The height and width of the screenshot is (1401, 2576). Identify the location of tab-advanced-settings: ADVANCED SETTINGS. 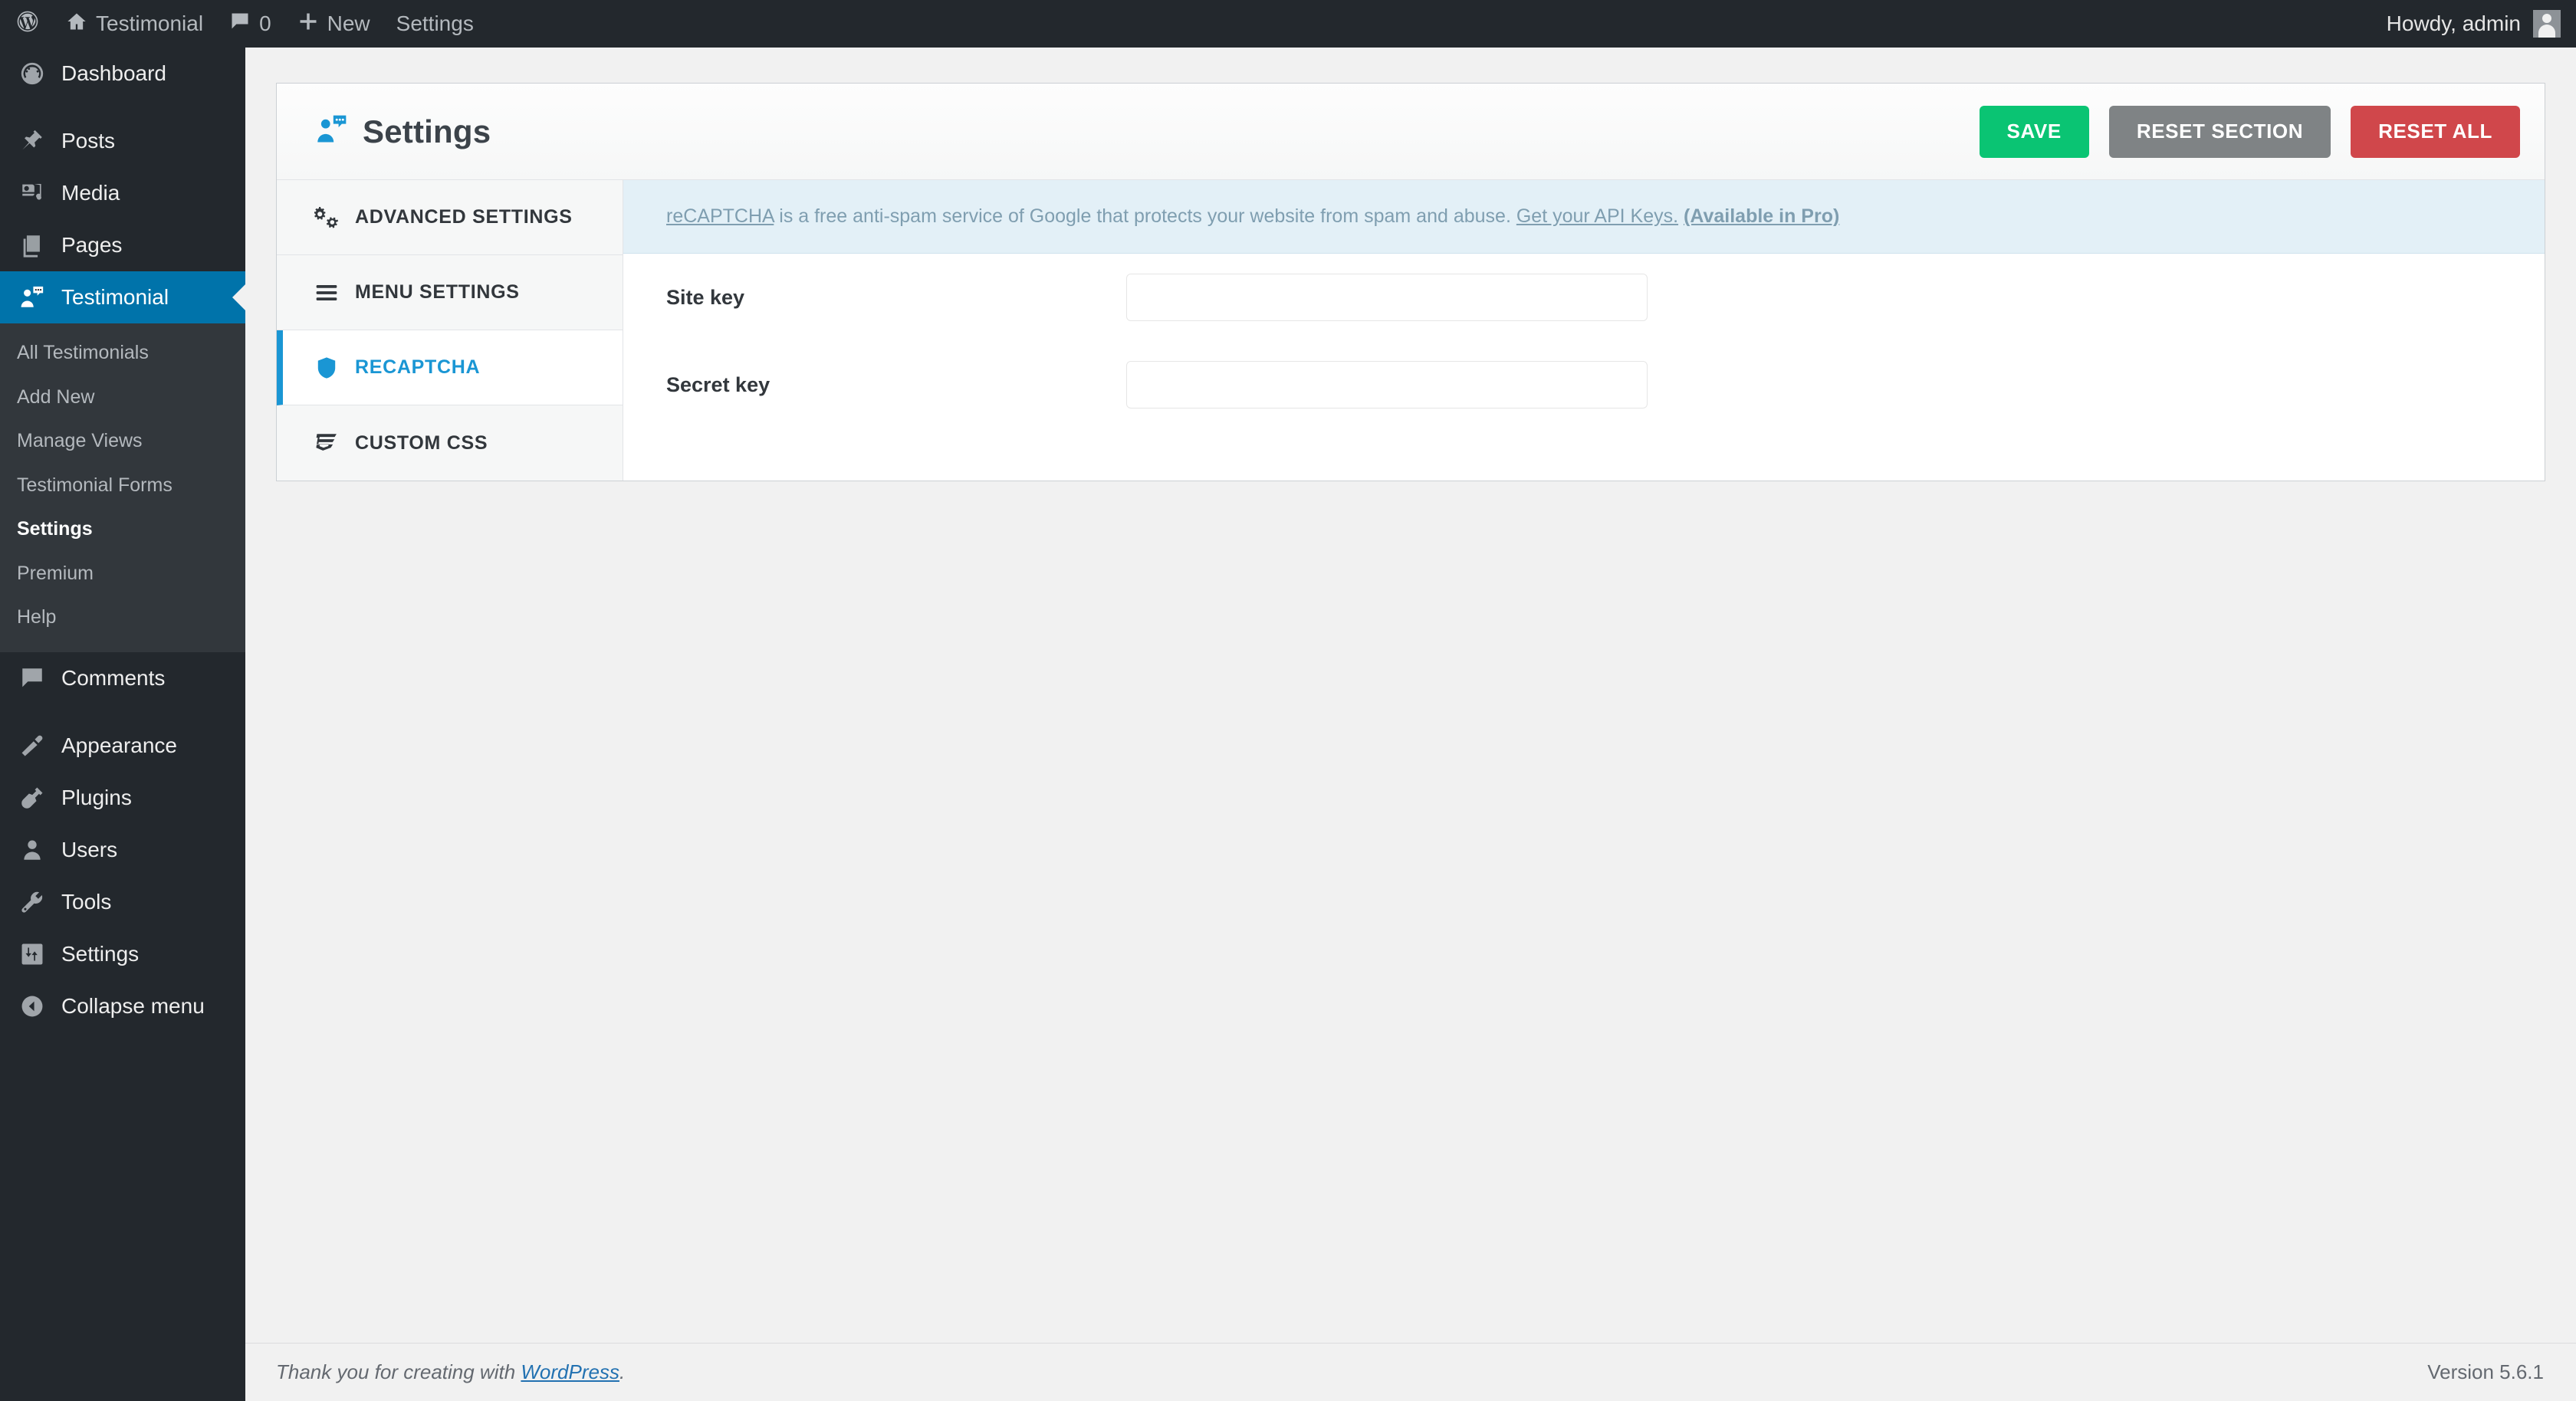
(450, 217).